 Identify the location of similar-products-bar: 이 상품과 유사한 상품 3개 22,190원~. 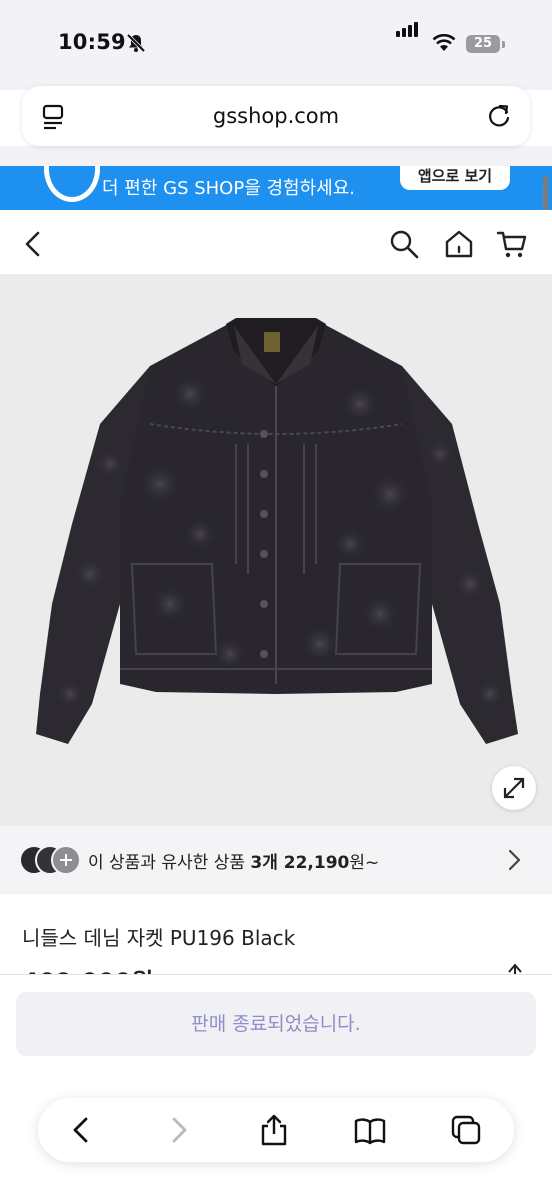
(276, 860).